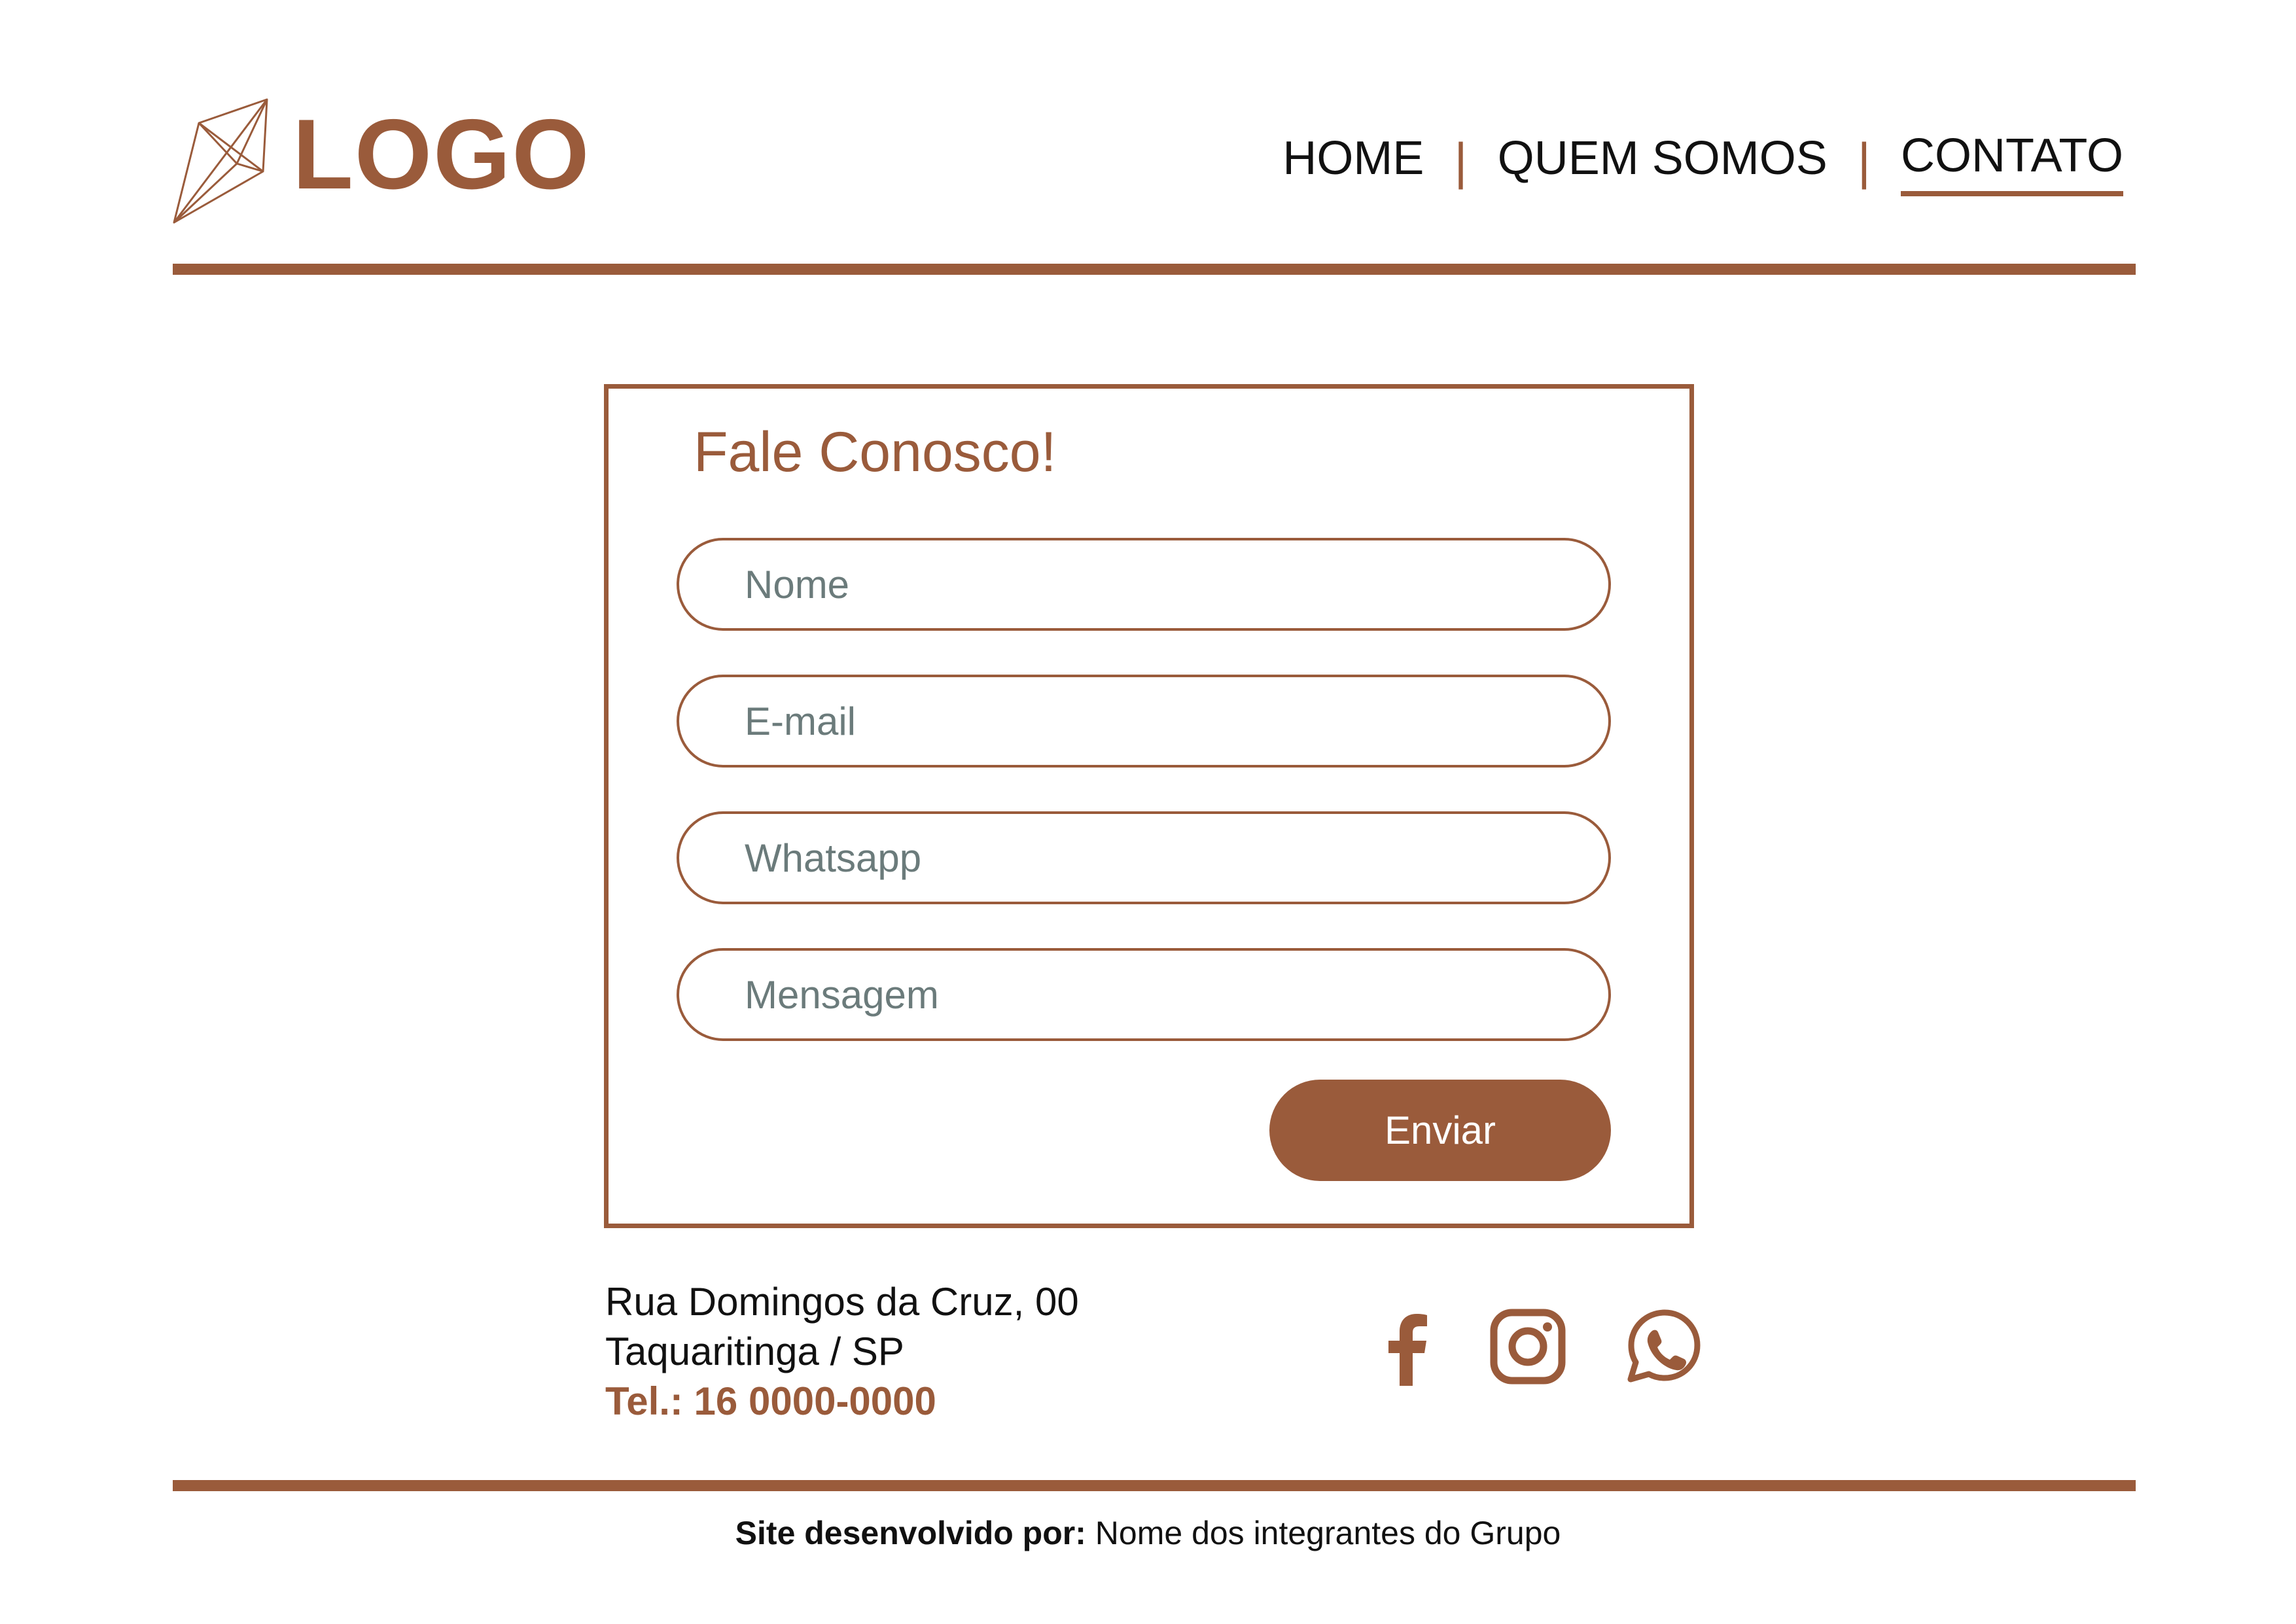 The height and width of the screenshot is (1624, 2296). Describe the element at coordinates (910, 1533) in the screenshot. I see `credits-label: Site desenvolvido por:` at that location.